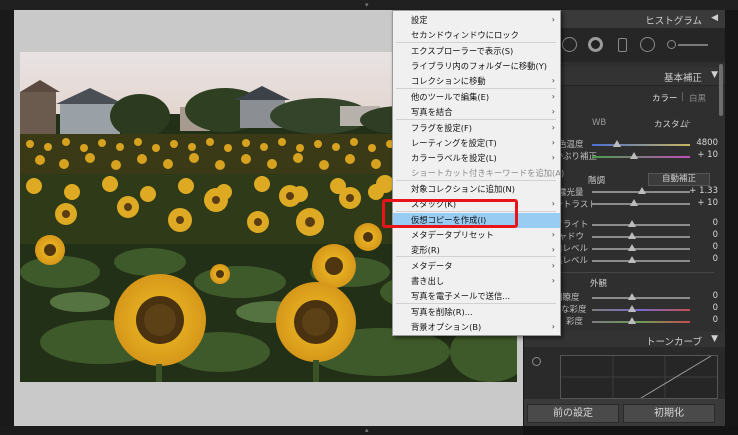 Image resolution: width=738 pixels, height=435 pixels. Describe the element at coordinates (488, 173) in the screenshot. I see `menu-item-label: ショートカット付きキーワードを追加(A)` at that location.